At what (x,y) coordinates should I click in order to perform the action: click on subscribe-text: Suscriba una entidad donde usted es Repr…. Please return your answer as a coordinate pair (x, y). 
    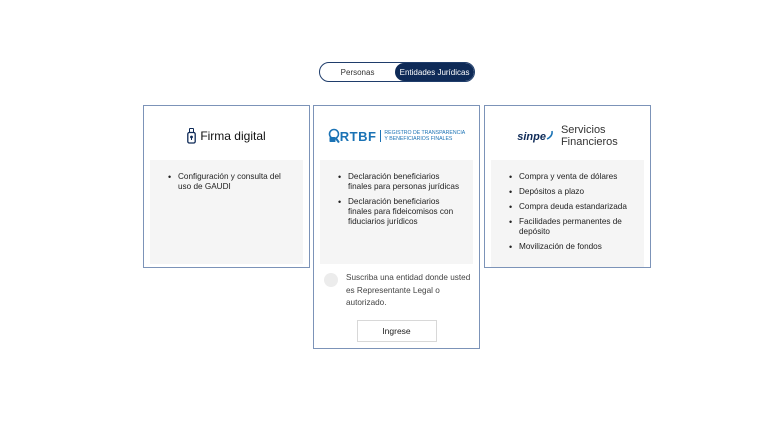
    Looking at the image, I should click on (408, 290).